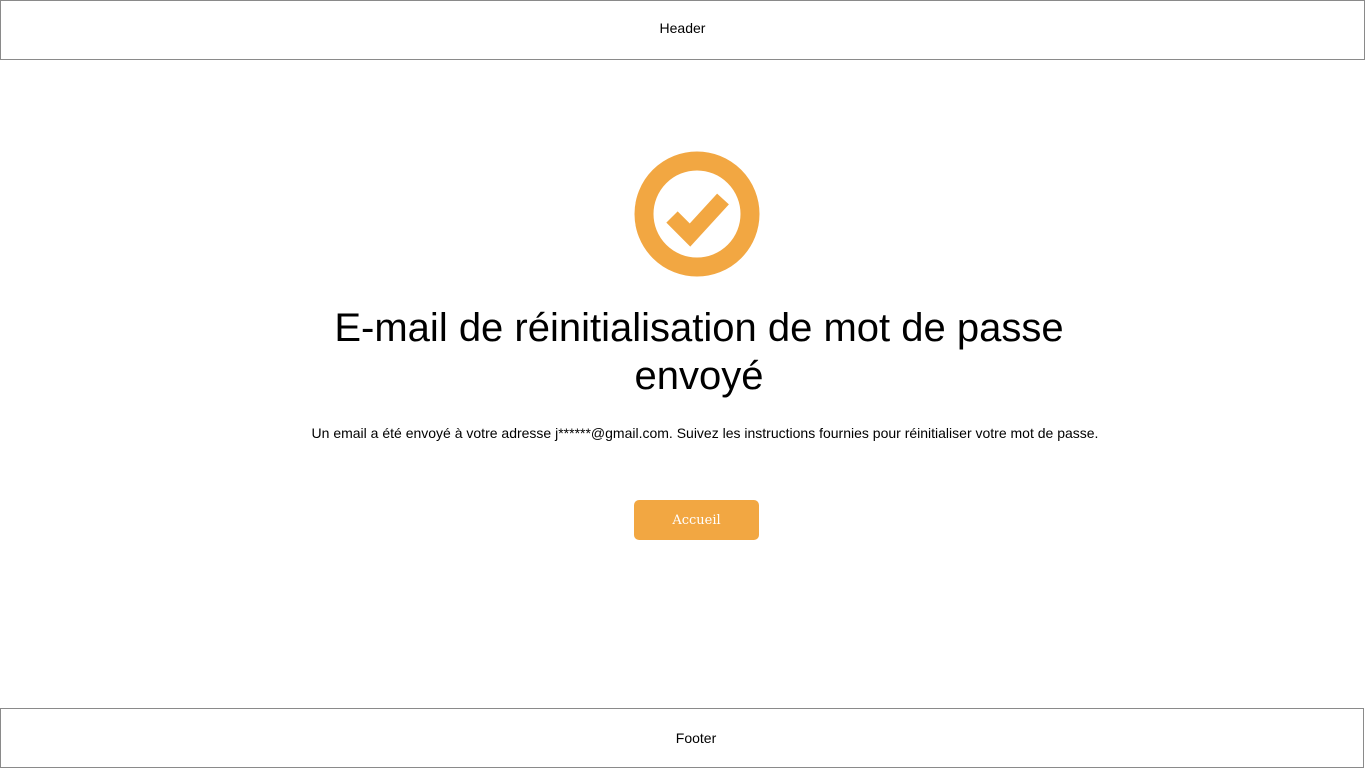 This screenshot has height=771, width=1366. I want to click on header: Header, so click(682, 30).